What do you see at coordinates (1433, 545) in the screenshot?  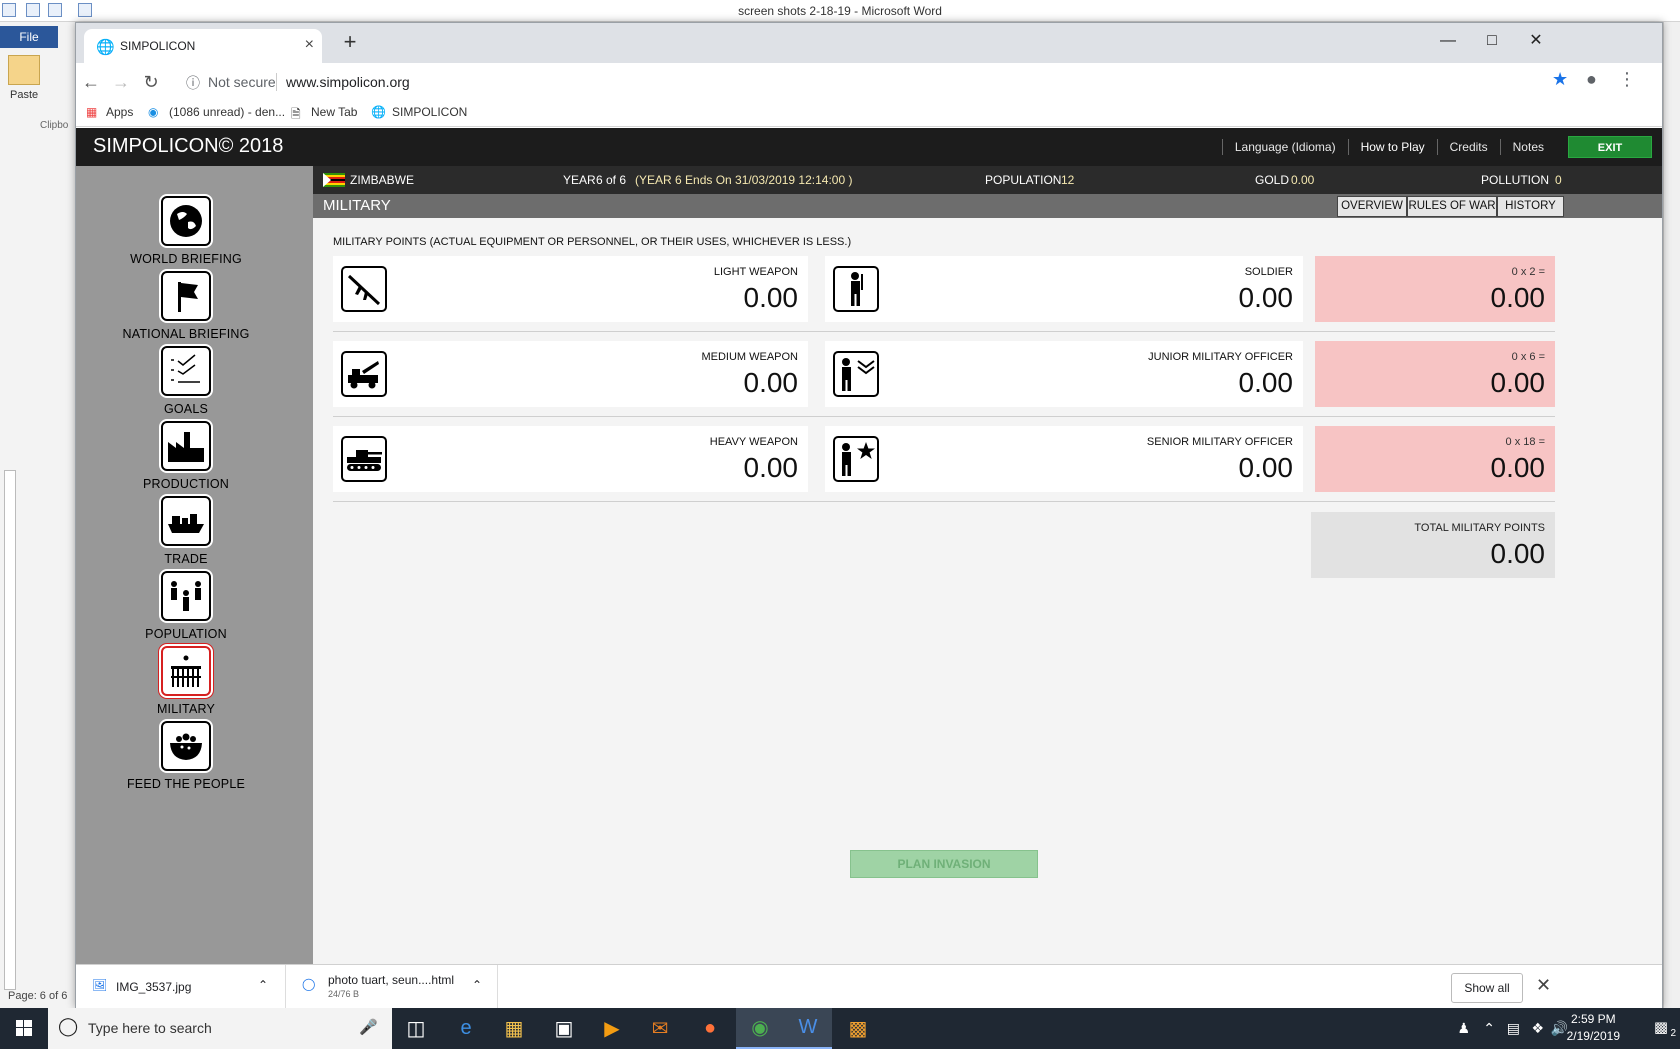 I see `total-military-points-box: TOTAL MILITARY POINTS 0.00` at bounding box center [1433, 545].